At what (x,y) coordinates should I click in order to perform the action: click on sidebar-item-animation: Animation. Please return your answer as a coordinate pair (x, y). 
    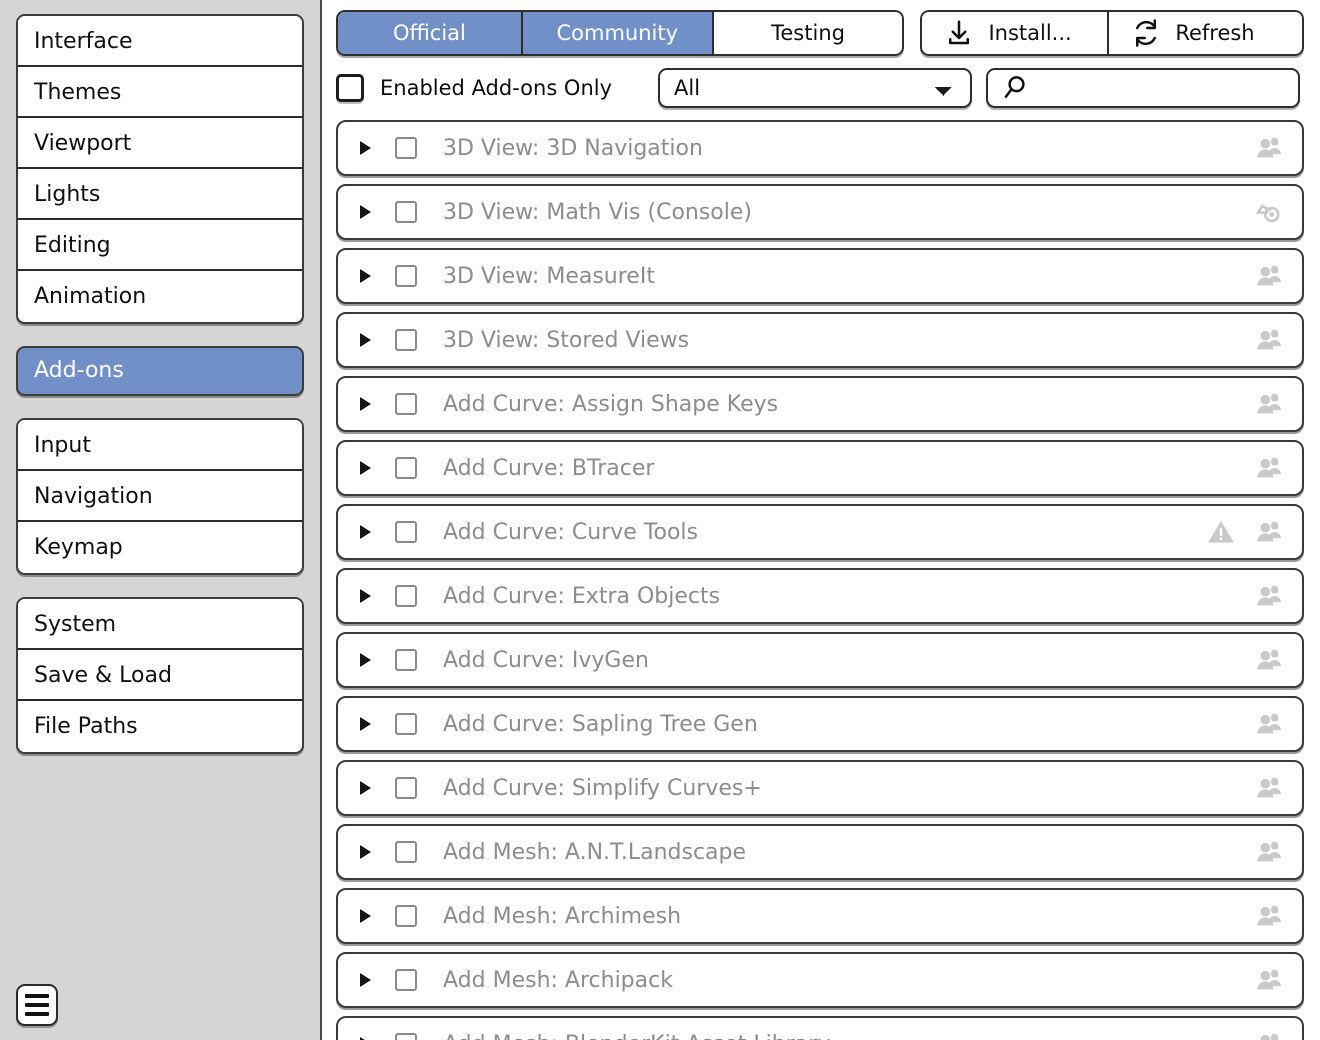
    Looking at the image, I should click on (160, 296).